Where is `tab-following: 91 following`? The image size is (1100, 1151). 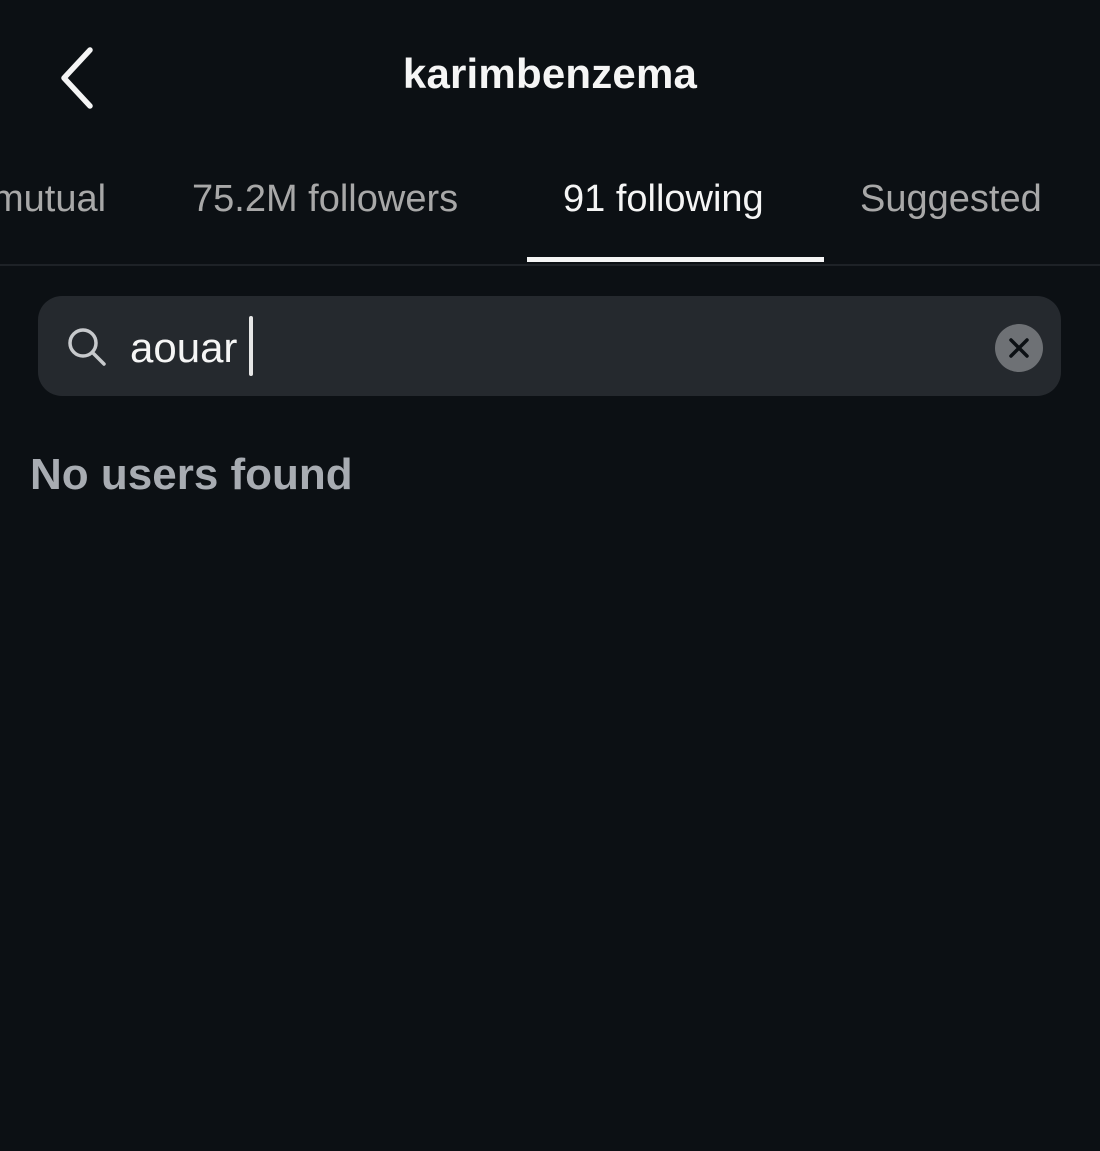 tab-following: 91 following is located at coordinates (663, 220).